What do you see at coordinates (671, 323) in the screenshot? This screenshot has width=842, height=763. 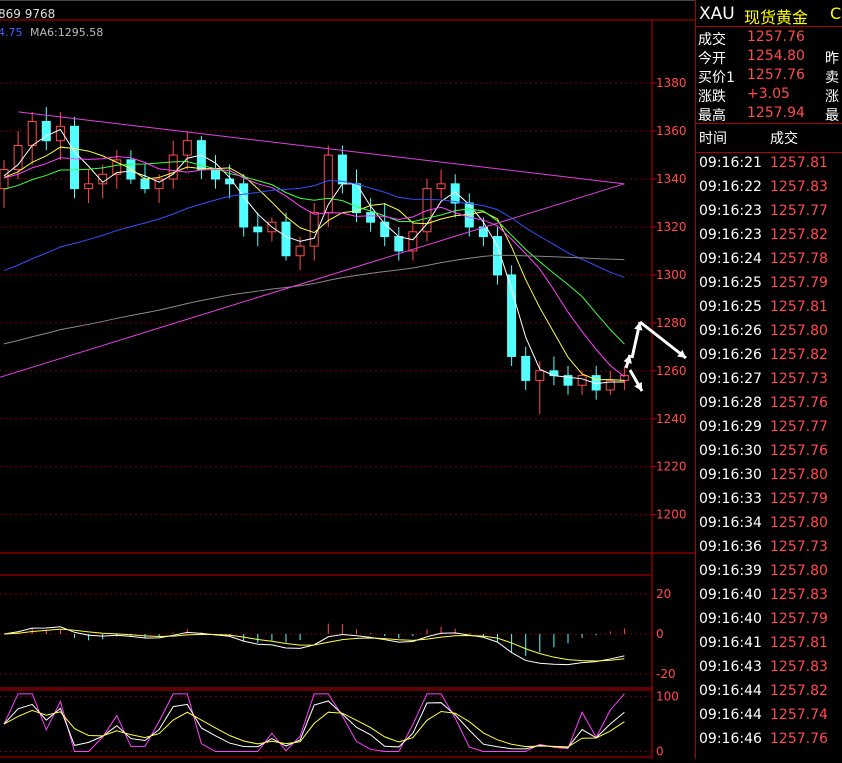 I see `y-tick-label: 1280` at bounding box center [671, 323].